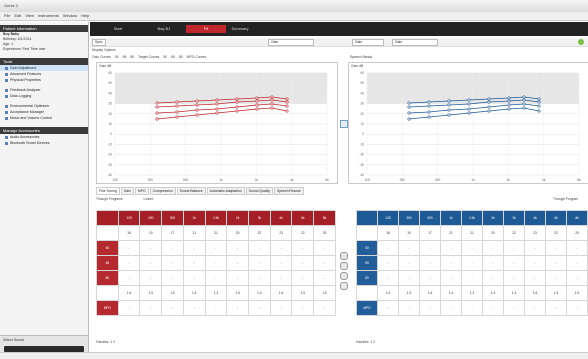 The height and width of the screenshot is (359, 588). What do you see at coordinates (225, 191) in the screenshot?
I see `tab-automatic-adaptation: Automatic Adaptation` at bounding box center [225, 191].